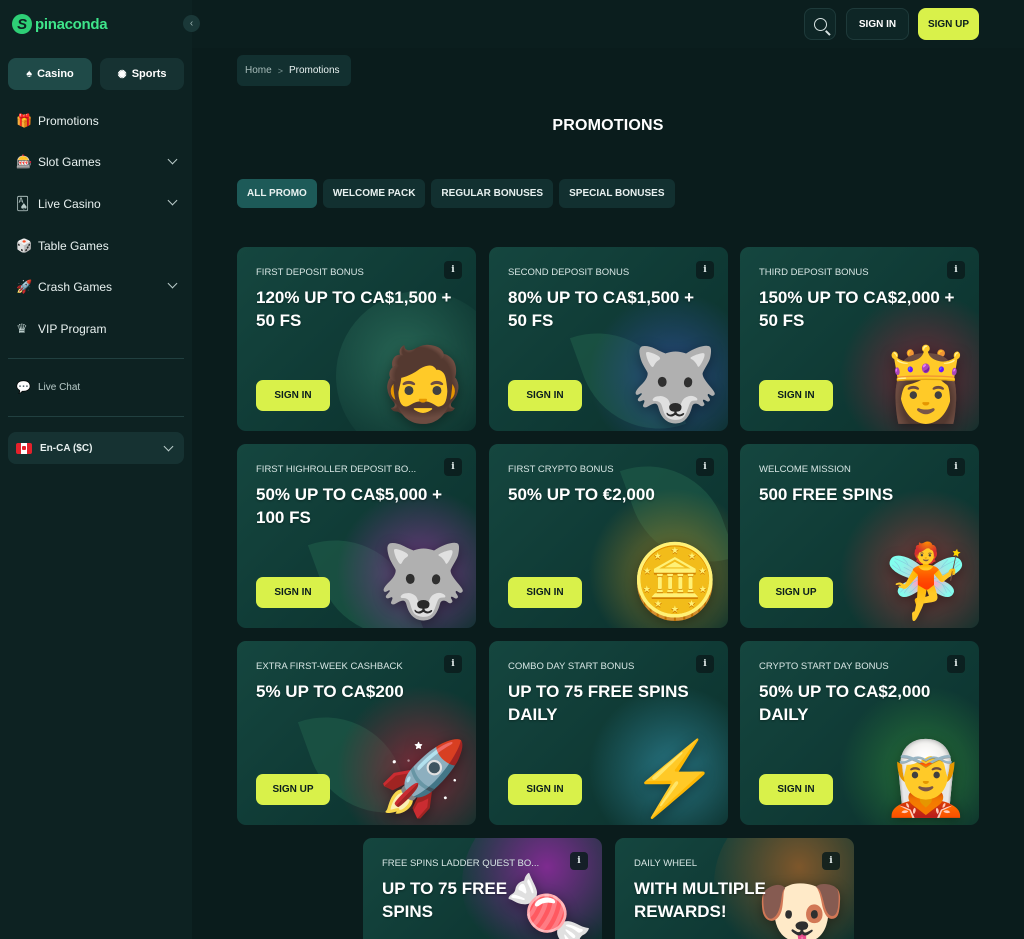 The width and height of the screenshot is (1024, 939). What do you see at coordinates (60, 24) in the screenshot?
I see `brand-logo: S pinaconda` at bounding box center [60, 24].